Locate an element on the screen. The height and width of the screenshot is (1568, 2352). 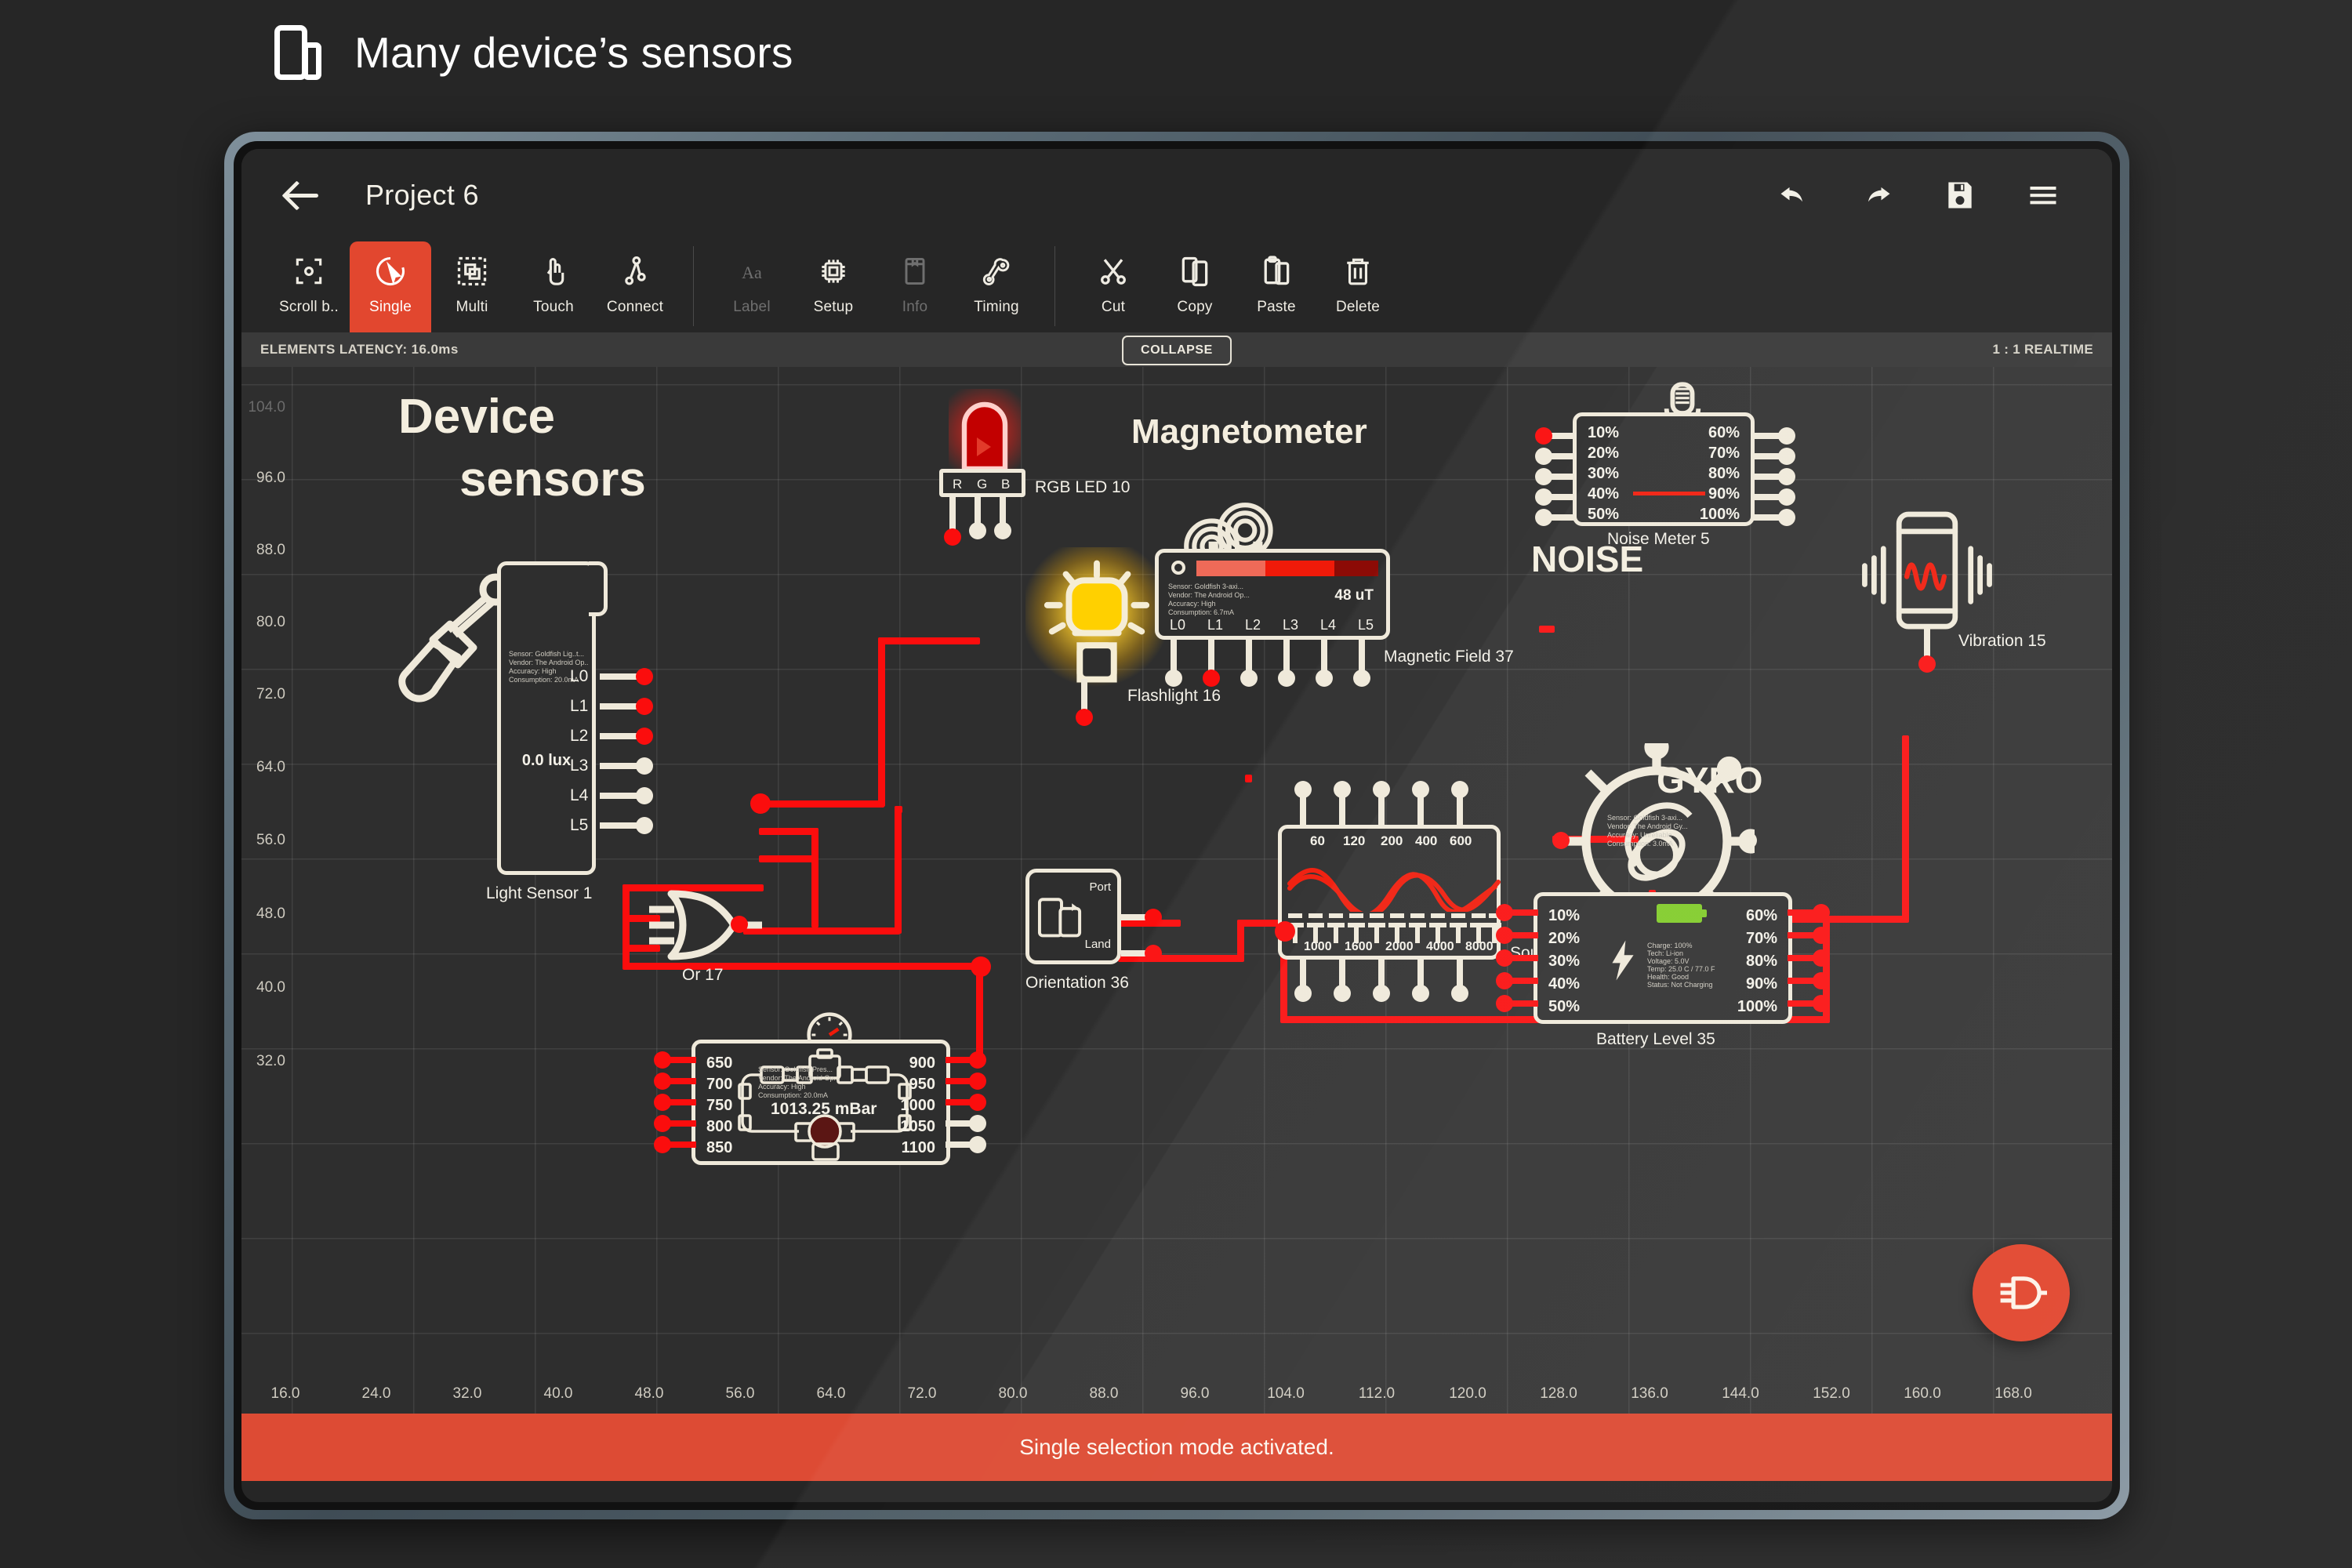
orientation-body: Port Land is located at coordinates (1073, 917).